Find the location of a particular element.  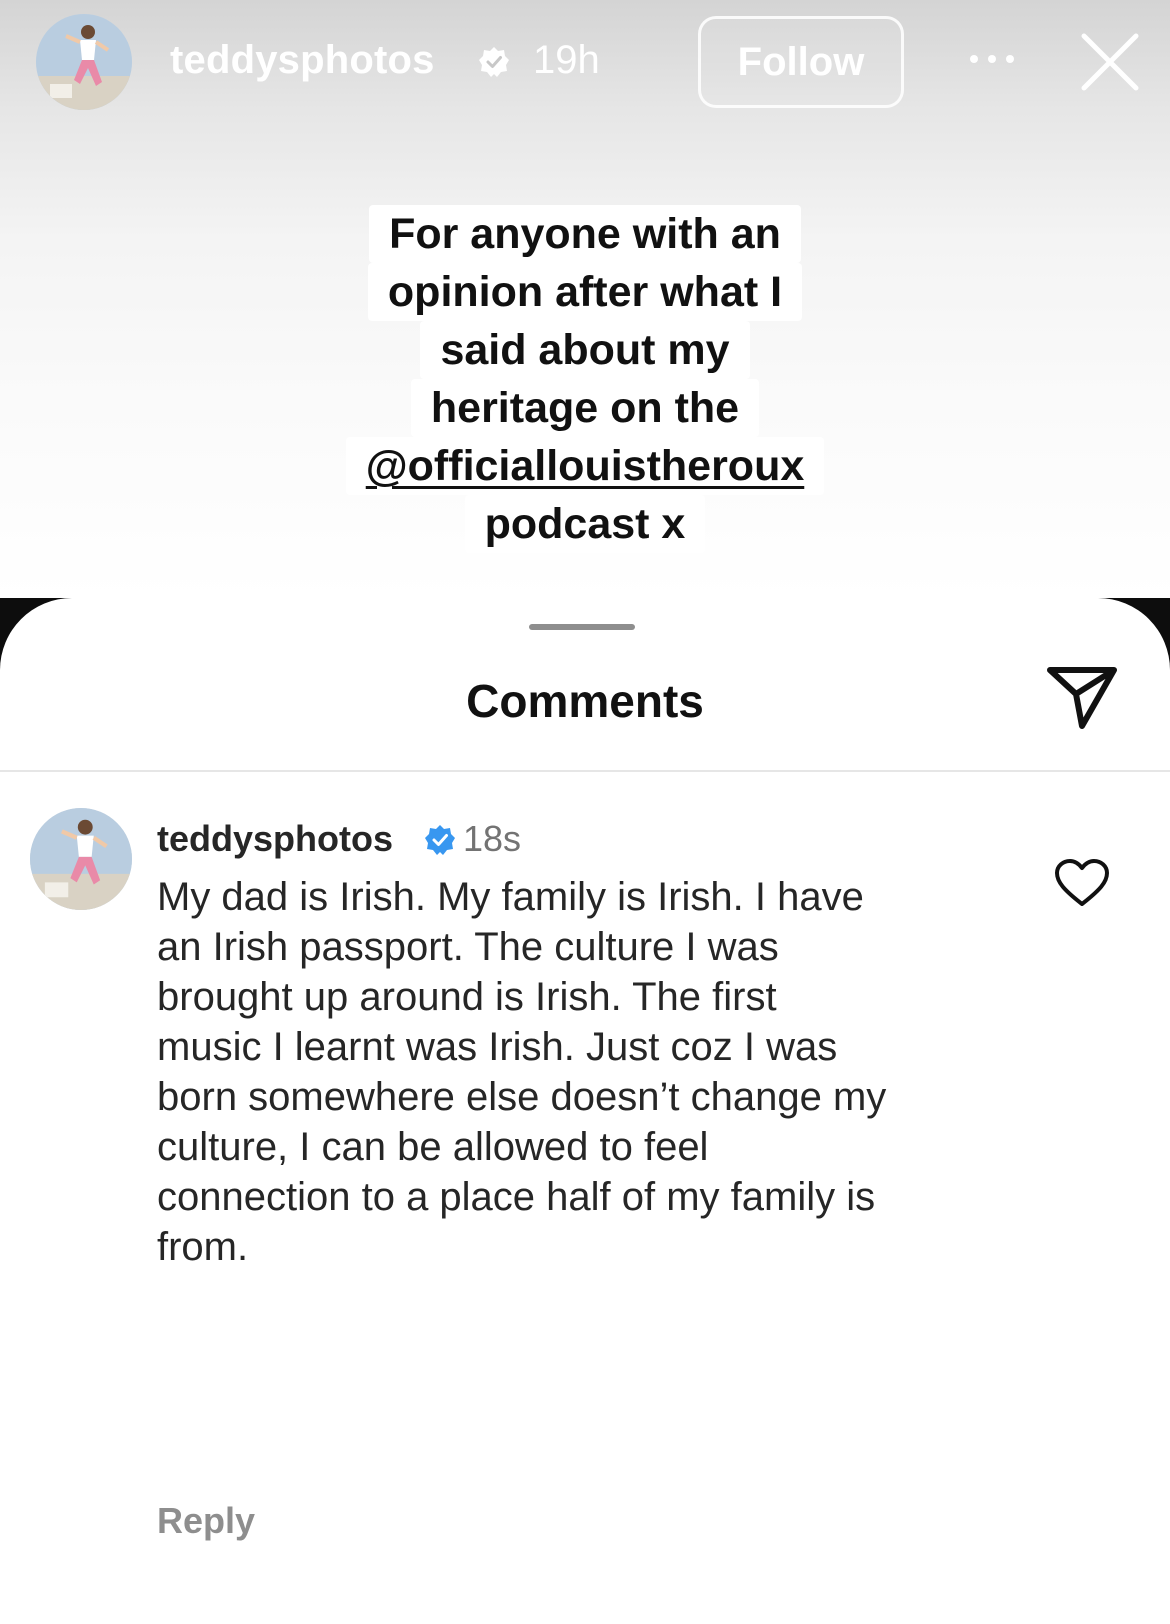

comment-username: teddysphotos is located at coordinates (275, 839).